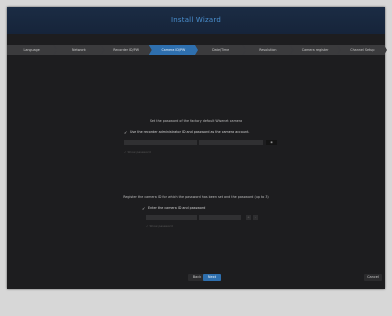  Describe the element at coordinates (248, 217) in the screenshot. I see `add-button: +` at that location.